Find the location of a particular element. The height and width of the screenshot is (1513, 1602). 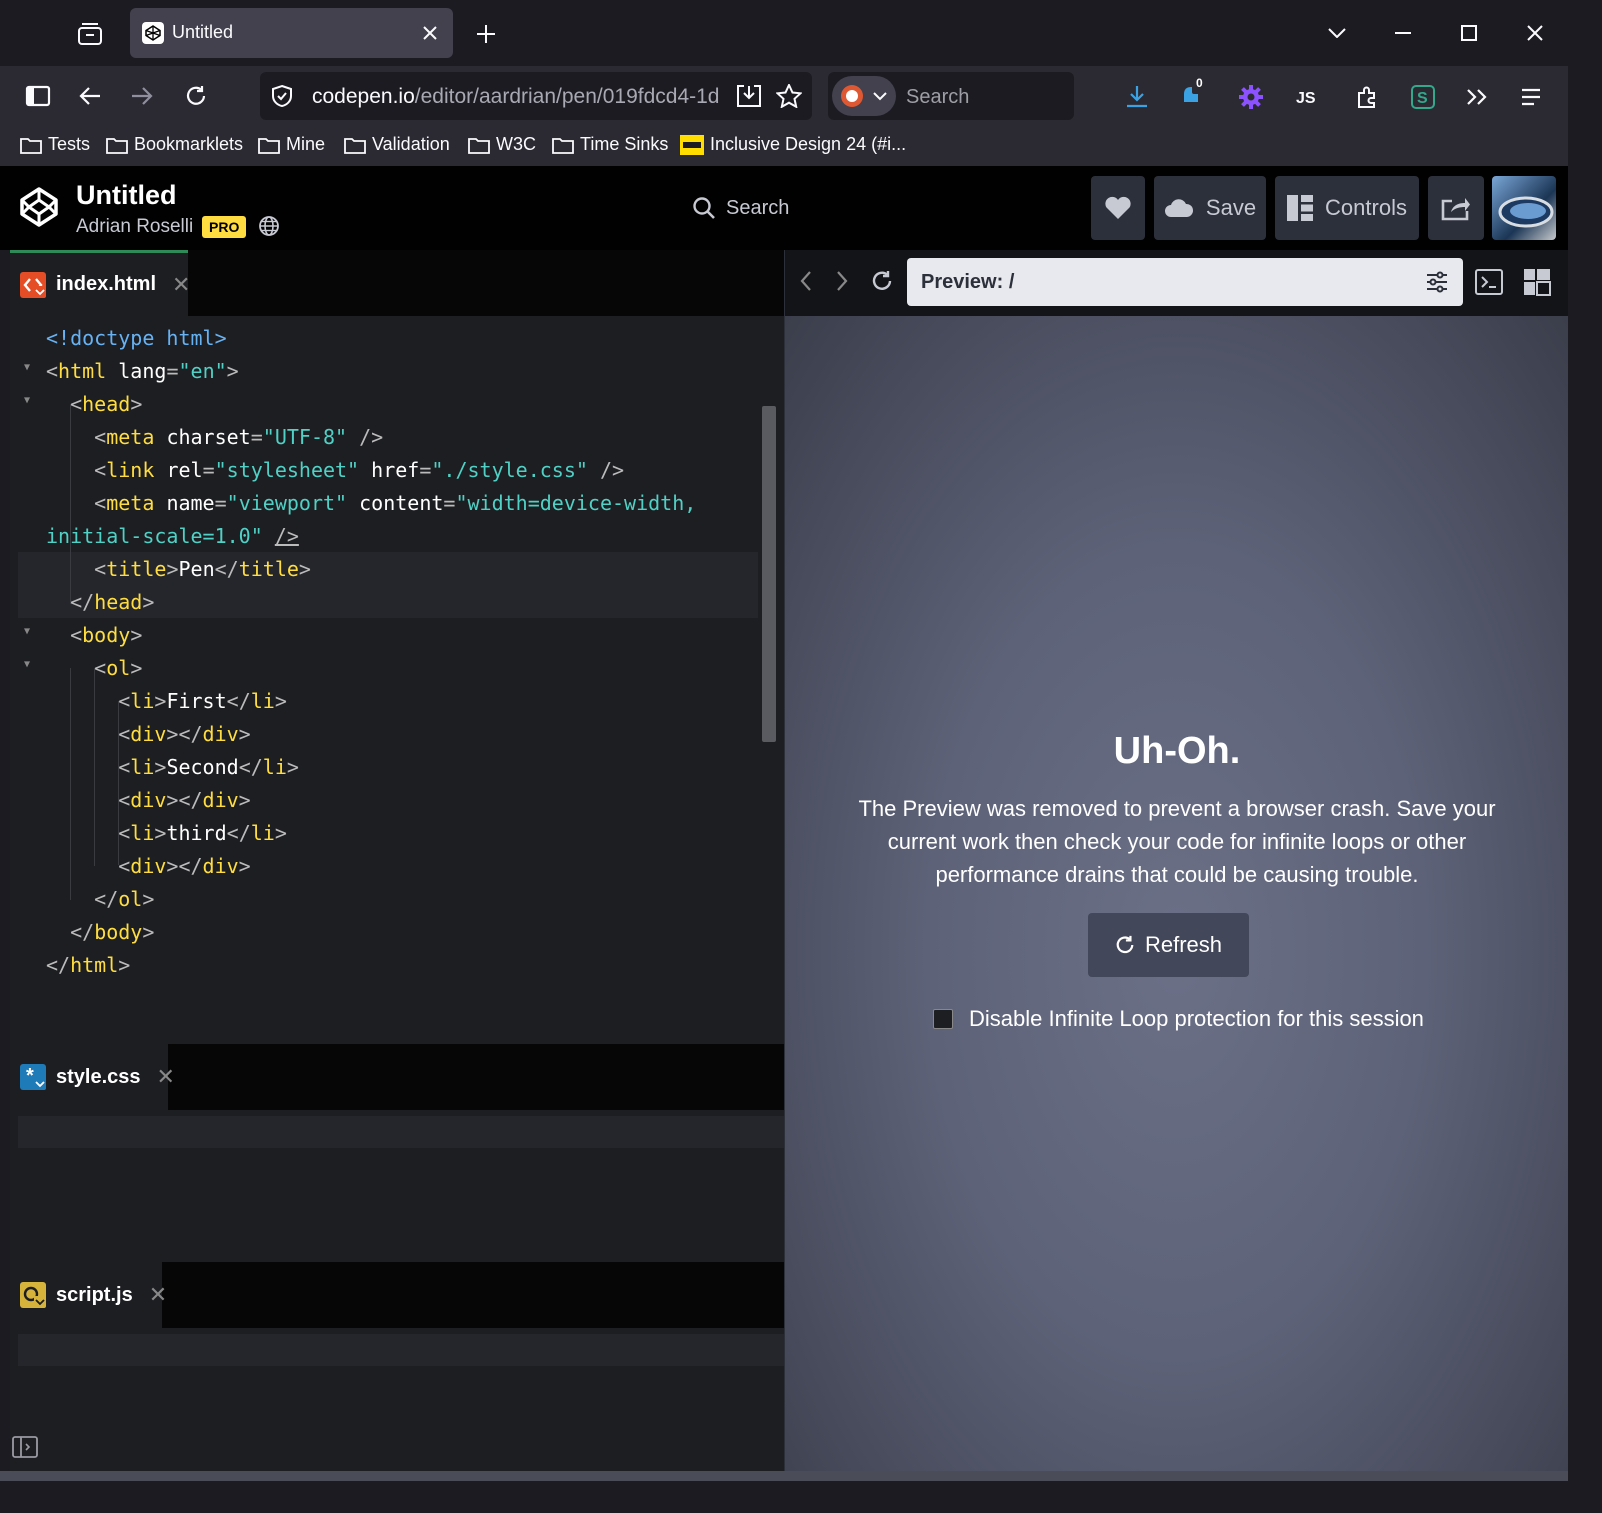

reload-icon is located at coordinates (196, 96).